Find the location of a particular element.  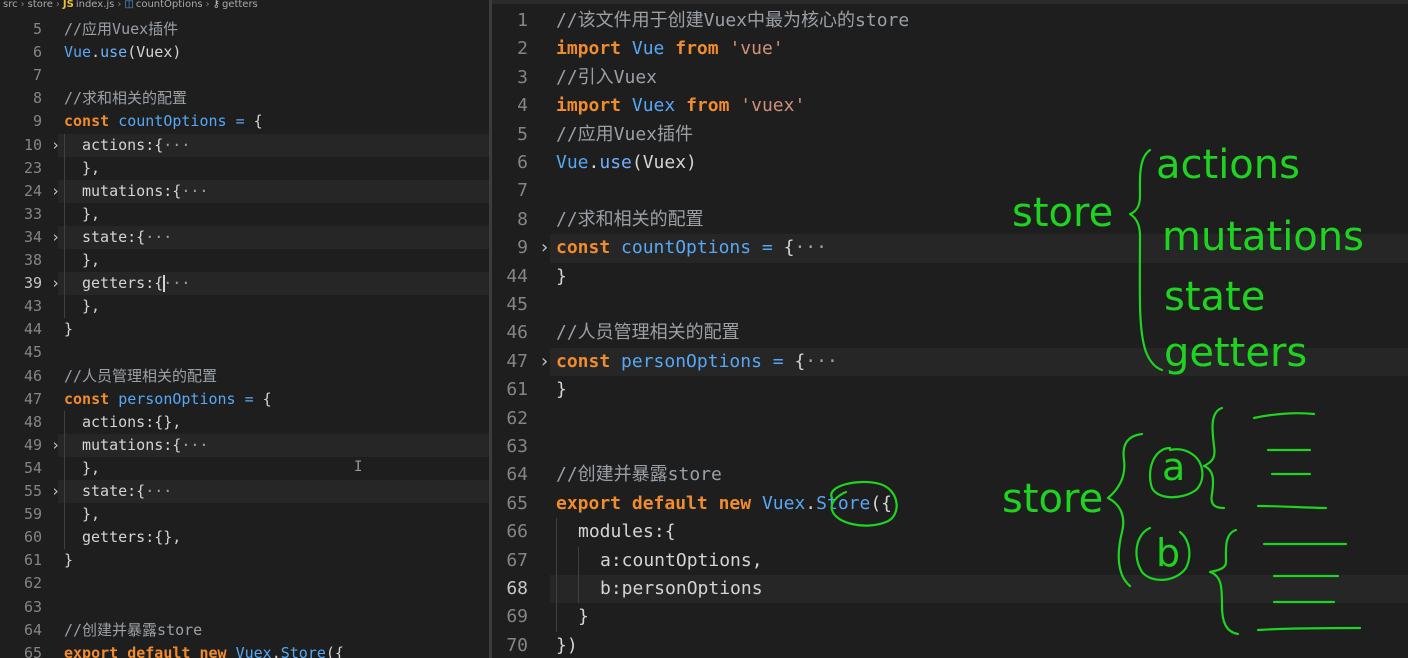

annotation-getters: getters is located at coordinates (1236, 353).